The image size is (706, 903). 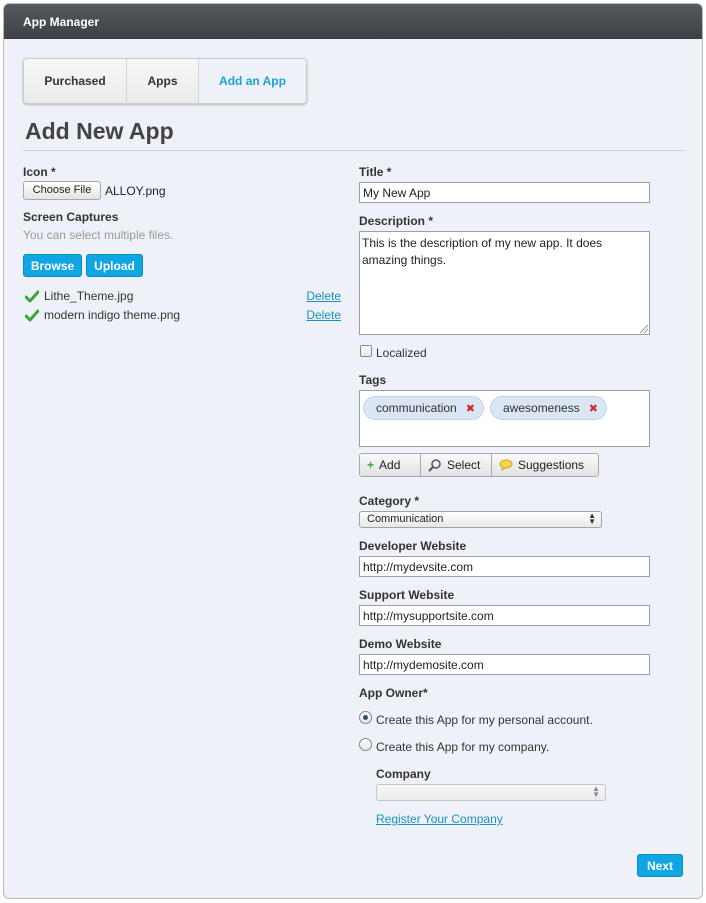 What do you see at coordinates (413, 546) in the screenshot?
I see `developer-website-label: Developer Website` at bounding box center [413, 546].